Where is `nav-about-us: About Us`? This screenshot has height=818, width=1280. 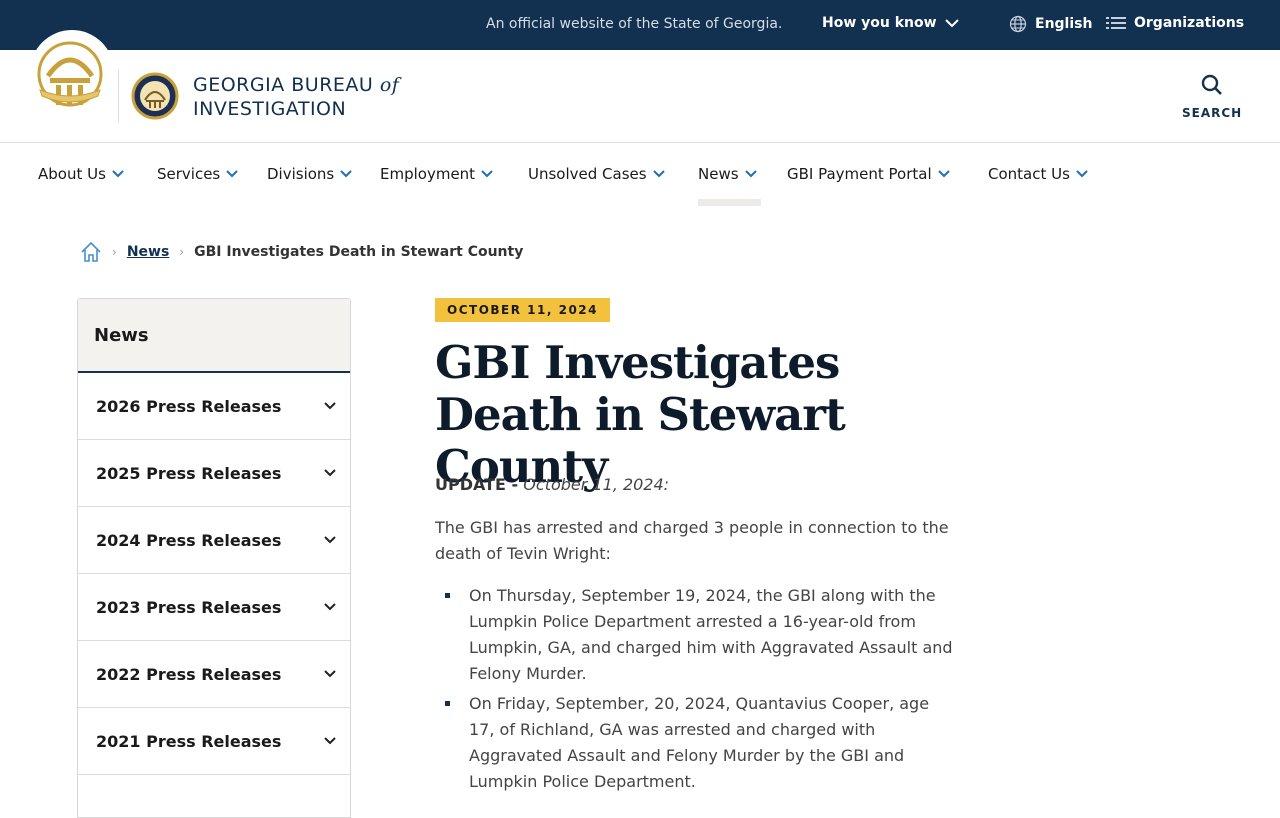
nav-about-us: About Us is located at coordinates (81, 174).